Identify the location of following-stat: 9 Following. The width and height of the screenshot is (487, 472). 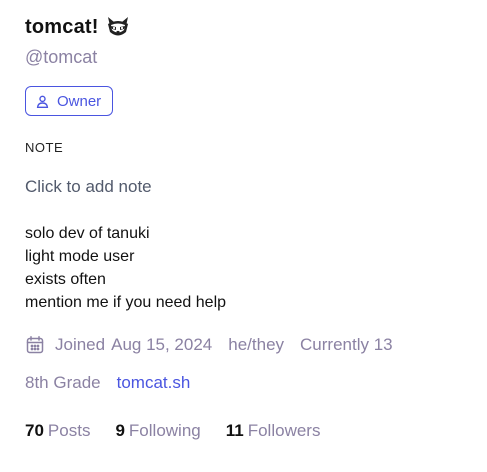
(157, 431).